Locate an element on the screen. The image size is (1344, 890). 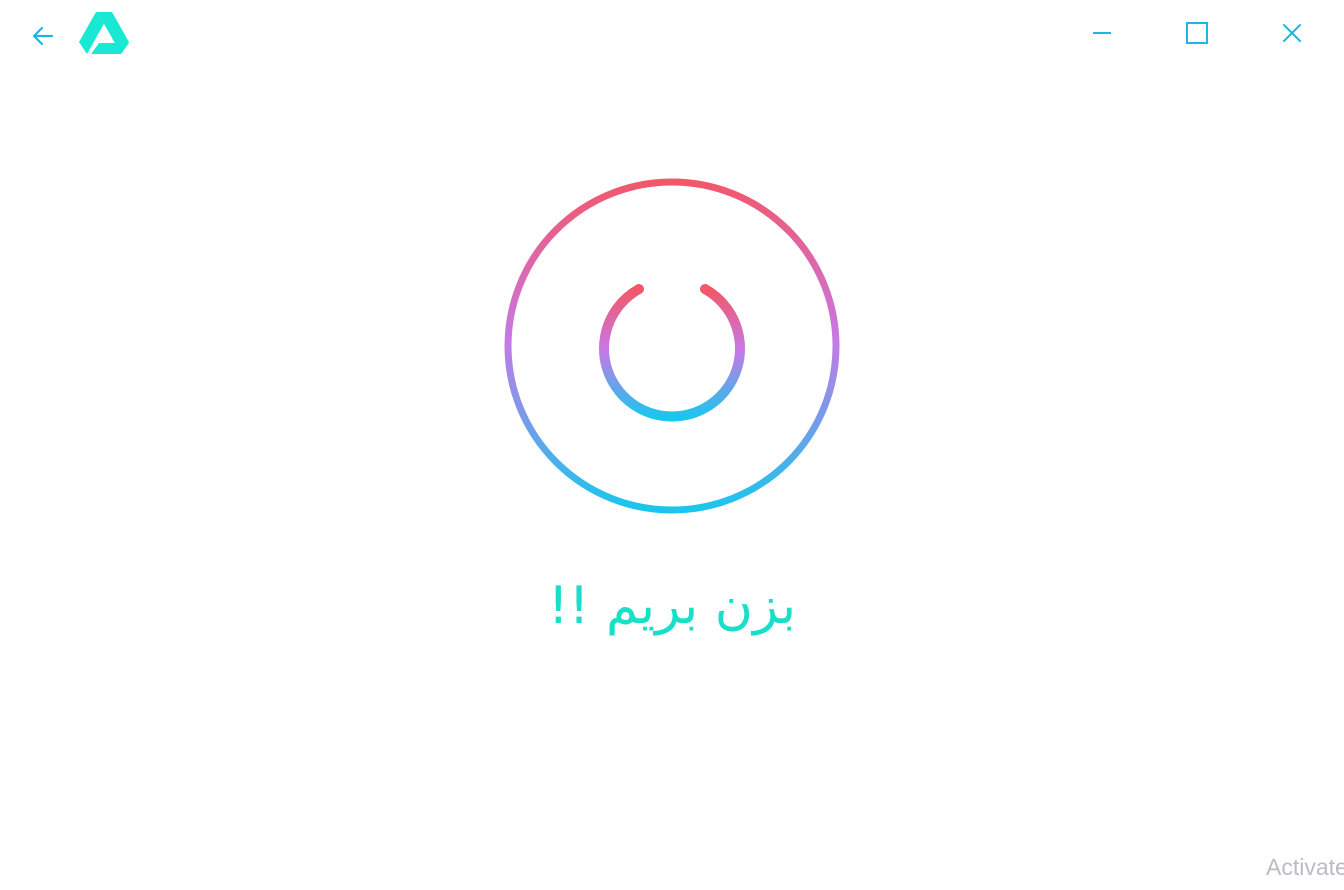
back-button is located at coordinates (43, 36).